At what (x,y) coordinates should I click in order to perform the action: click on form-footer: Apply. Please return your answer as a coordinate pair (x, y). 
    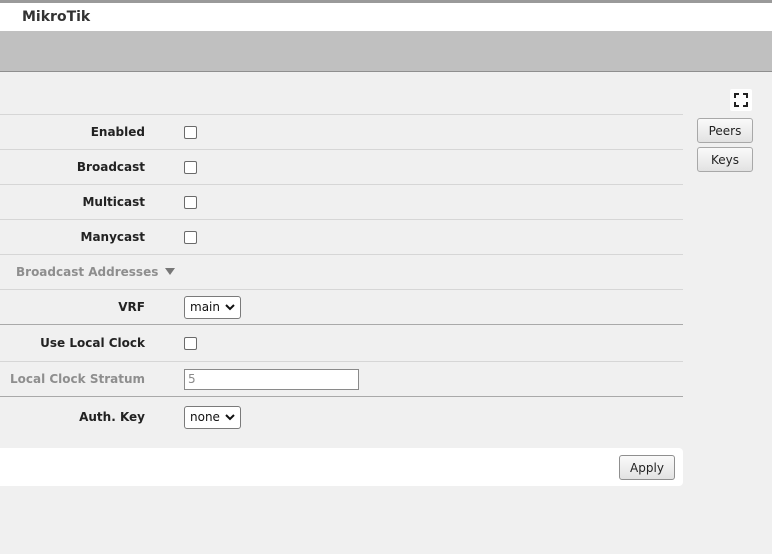
    Looking at the image, I should click on (341, 467).